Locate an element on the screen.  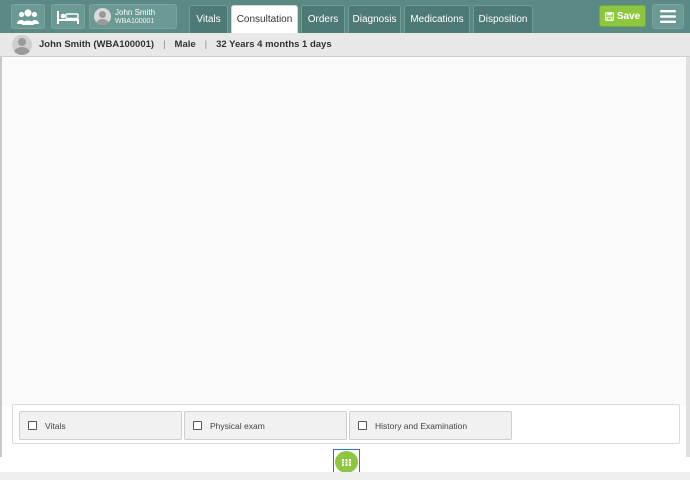
grid-icon is located at coordinates (346, 462).